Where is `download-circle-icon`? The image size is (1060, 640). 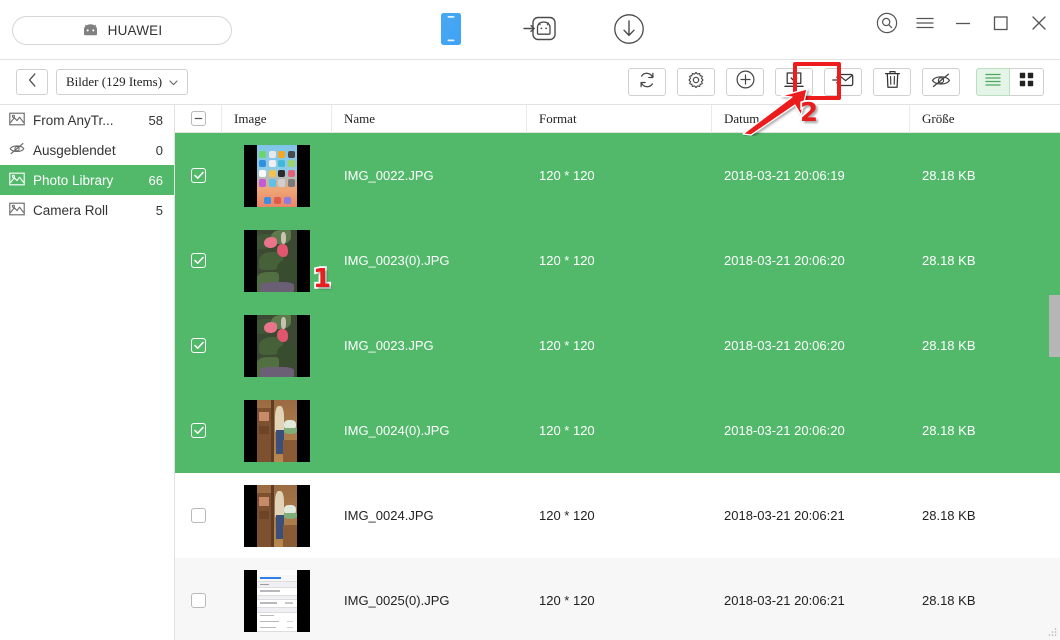 download-circle-icon is located at coordinates (629, 31).